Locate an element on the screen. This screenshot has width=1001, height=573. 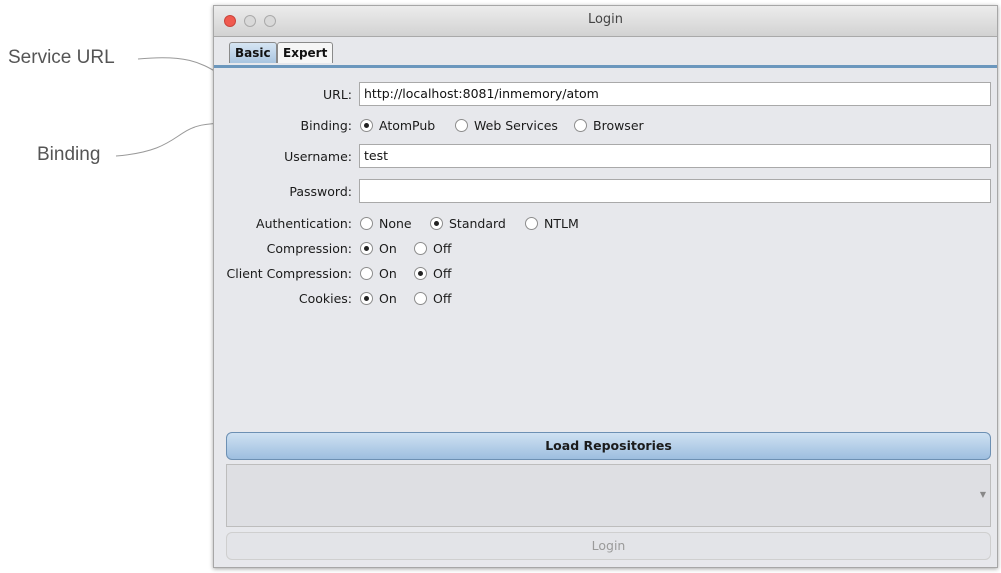
binding-option-web-services: Web Services is located at coordinates (506, 125).